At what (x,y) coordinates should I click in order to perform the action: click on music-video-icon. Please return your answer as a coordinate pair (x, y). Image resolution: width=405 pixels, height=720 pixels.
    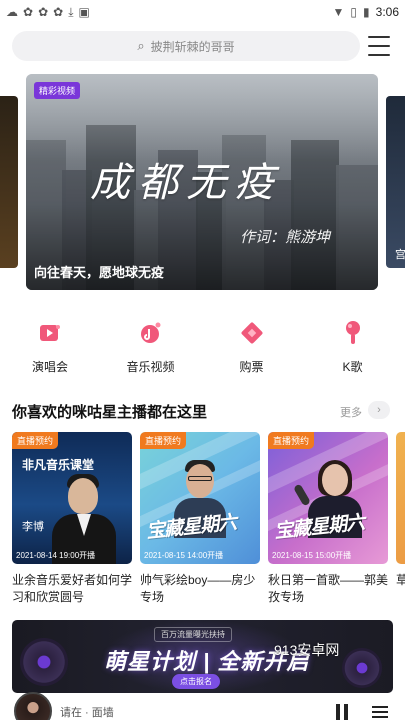
    Looking at the image, I should click on (151, 333).